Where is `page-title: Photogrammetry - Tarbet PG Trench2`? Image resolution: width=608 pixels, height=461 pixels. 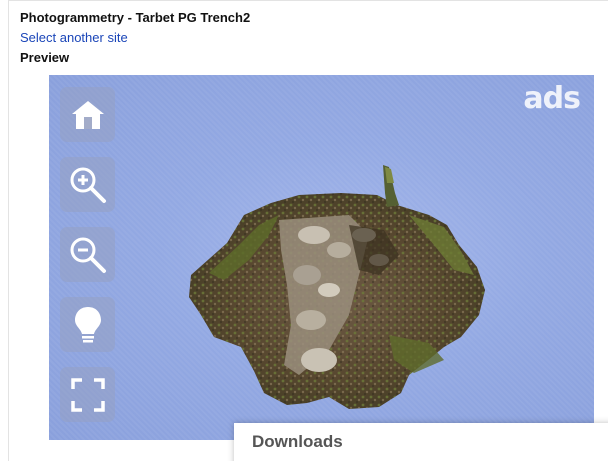
page-title: Photogrammetry - Tarbet PG Trench2 is located at coordinates (135, 17).